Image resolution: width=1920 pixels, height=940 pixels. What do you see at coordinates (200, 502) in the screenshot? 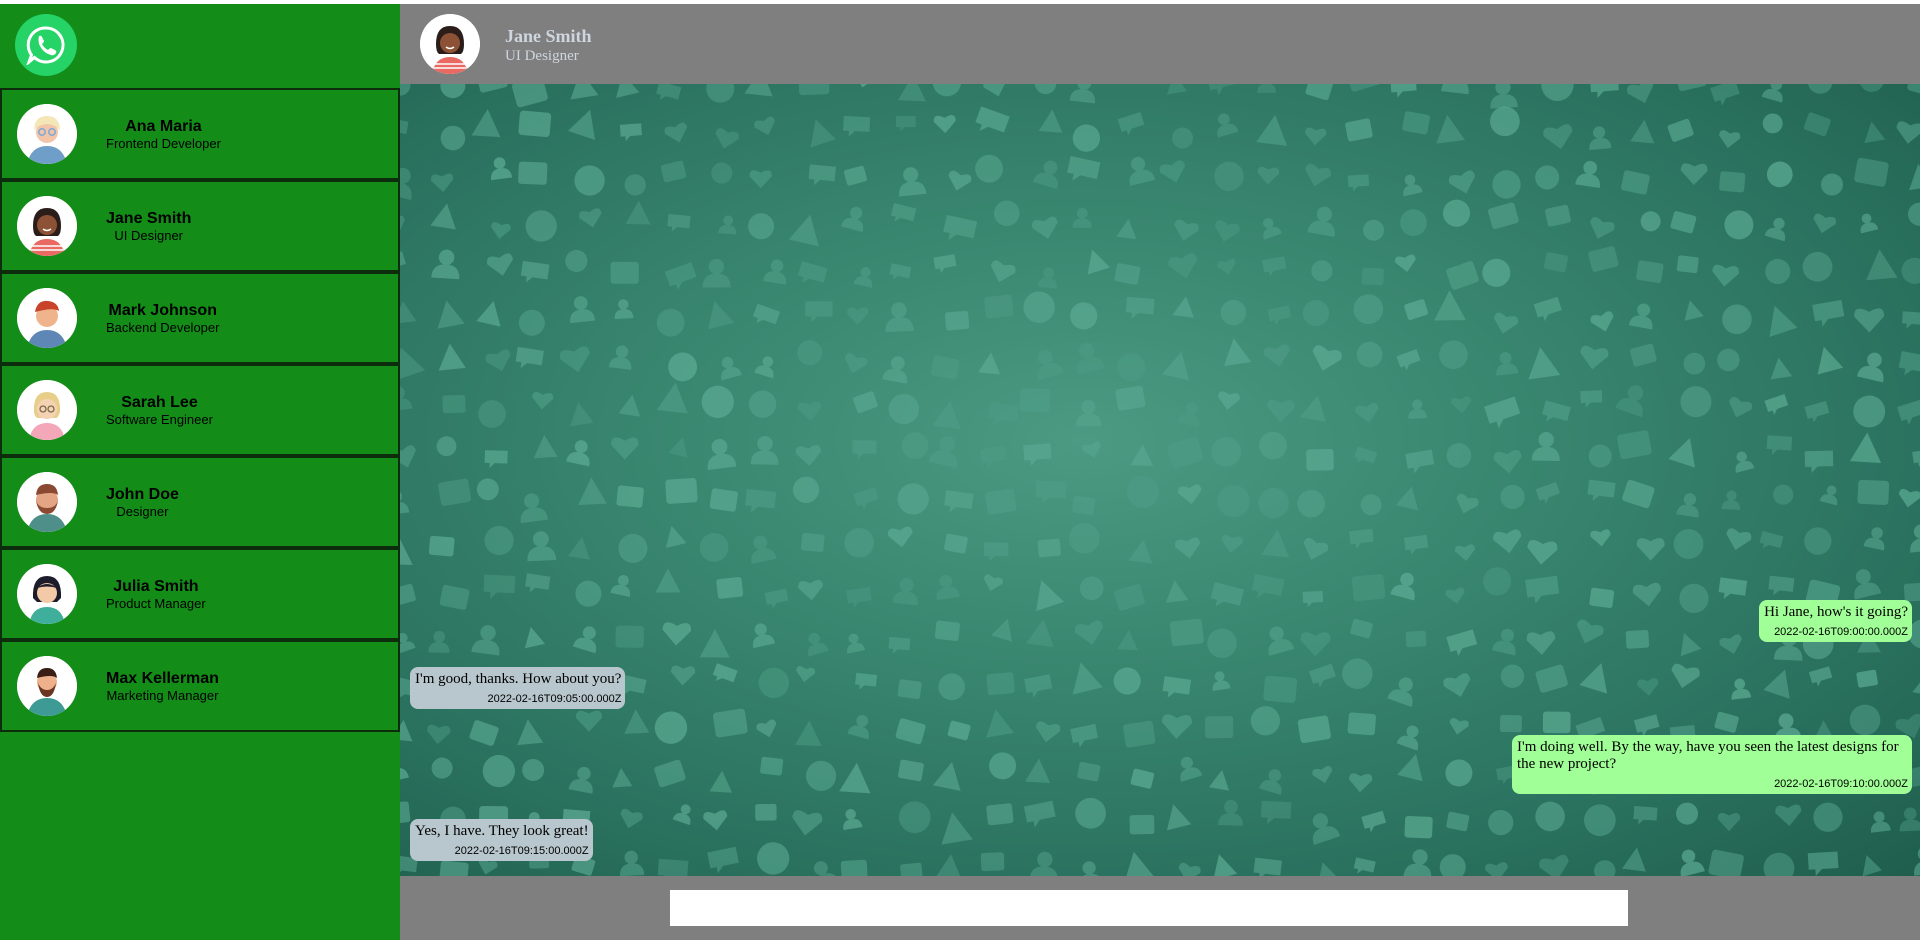
I see `contact-item: John Doe Designer` at bounding box center [200, 502].